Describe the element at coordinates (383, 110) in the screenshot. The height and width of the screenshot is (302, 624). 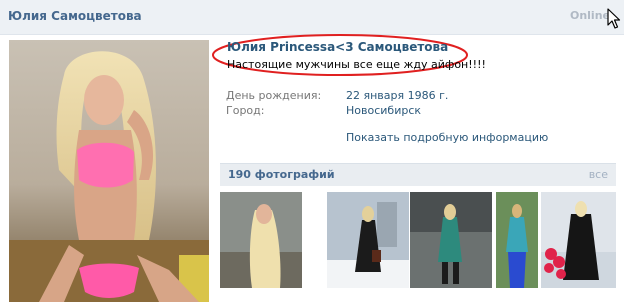
I see `city-value: Новосибирск` at that location.